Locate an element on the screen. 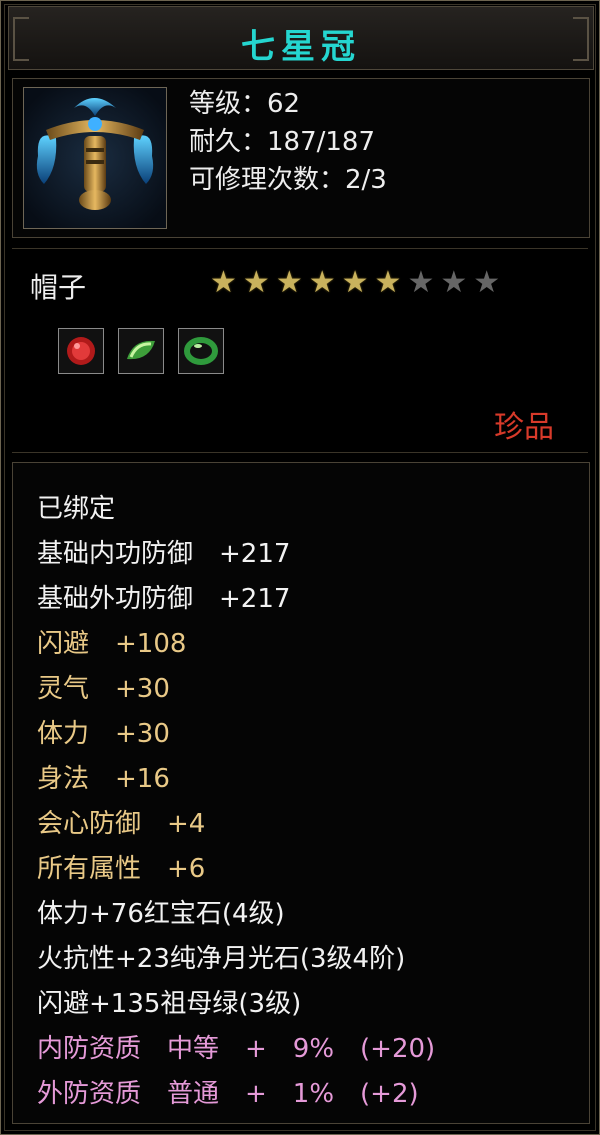  attribute-row: 火抗性+23纯净月光石(3级4阶) is located at coordinates (221, 959).